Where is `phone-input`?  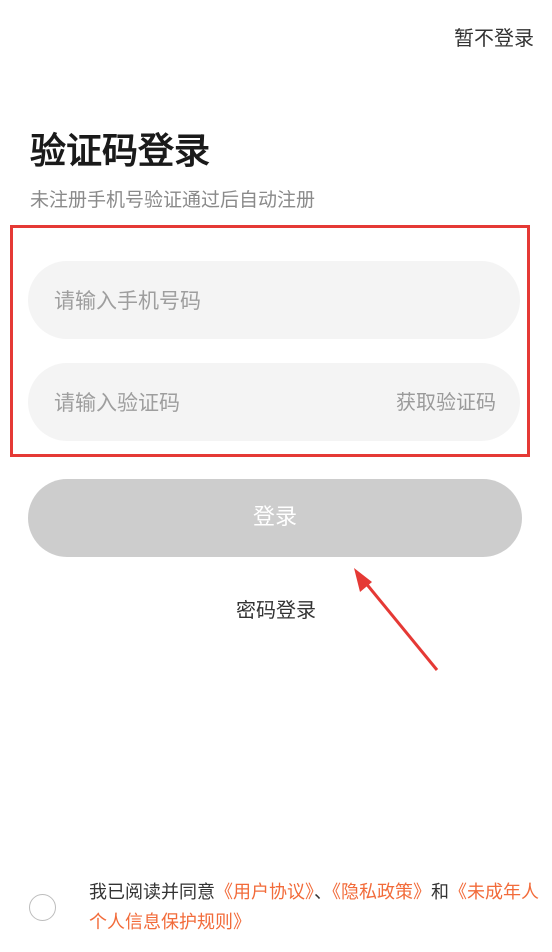
phone-input is located at coordinates (274, 301).